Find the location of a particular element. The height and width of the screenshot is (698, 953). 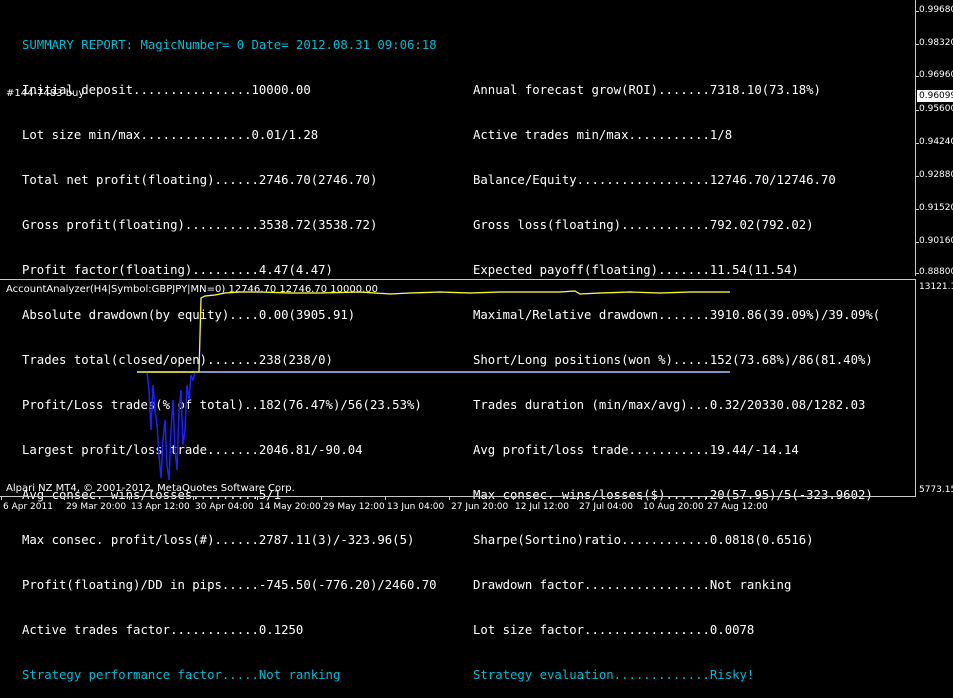

time-label: 27 Jul 04:00 is located at coordinates (606, 507).